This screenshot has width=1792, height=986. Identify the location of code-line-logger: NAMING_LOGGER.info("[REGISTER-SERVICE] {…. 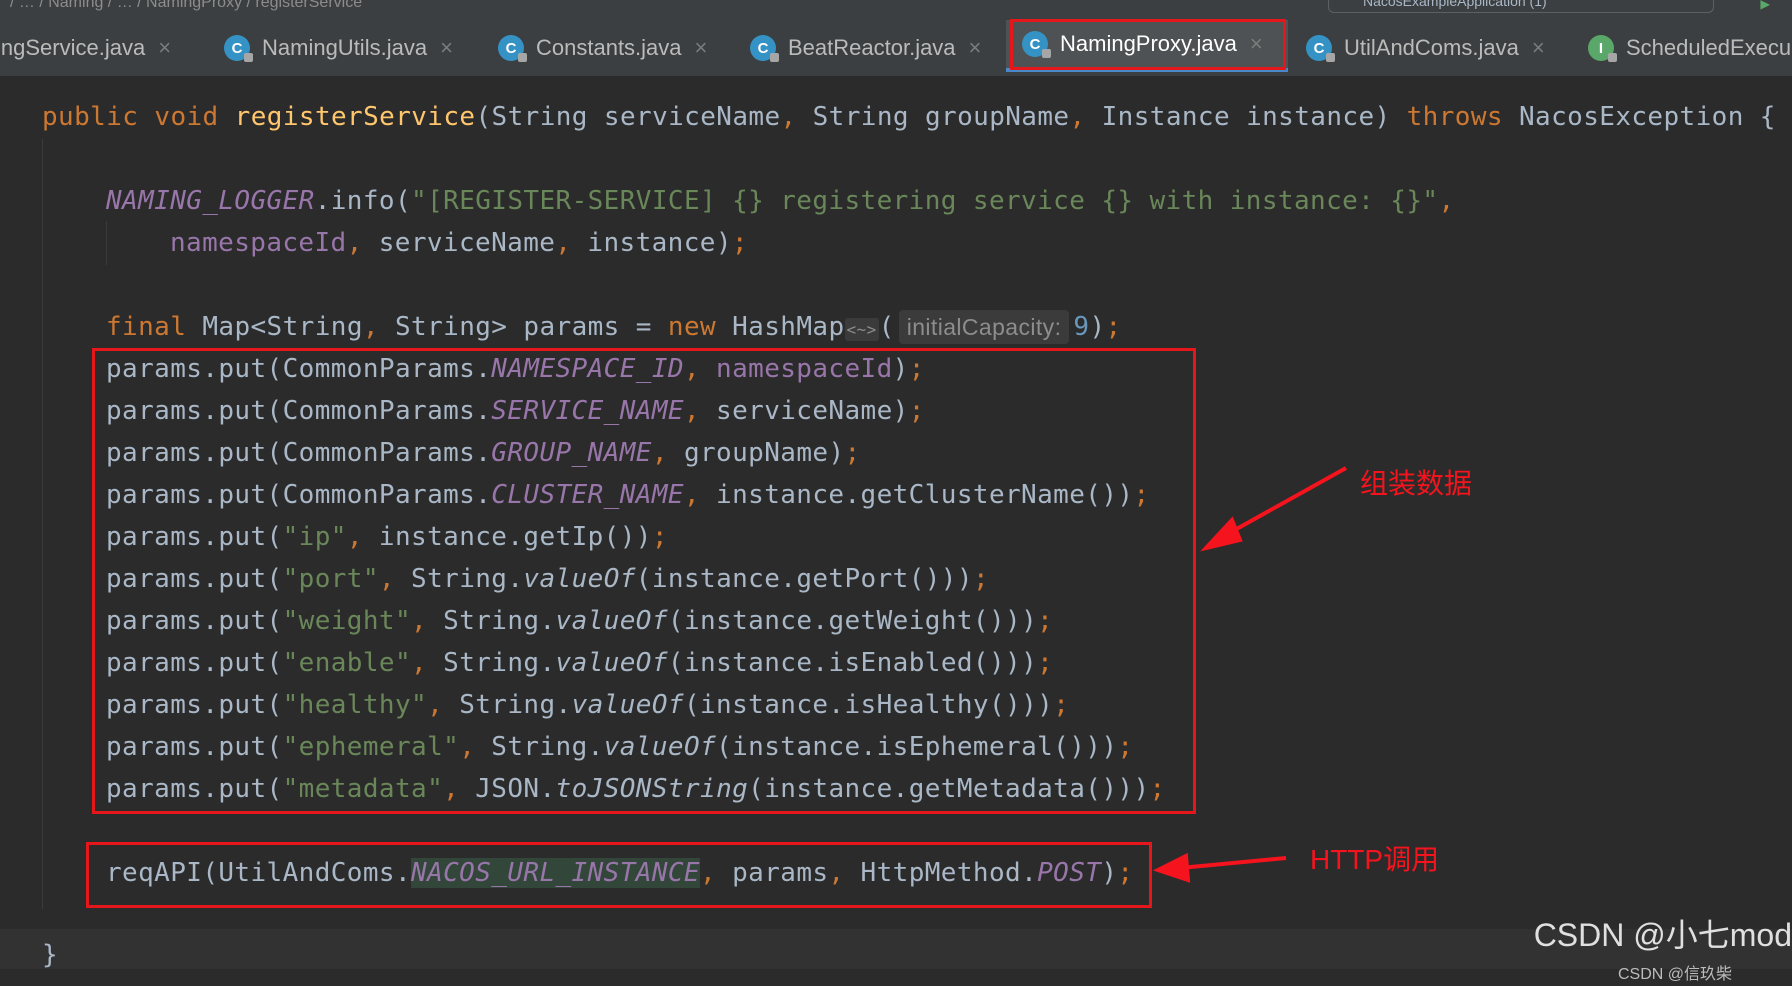
(780, 201).